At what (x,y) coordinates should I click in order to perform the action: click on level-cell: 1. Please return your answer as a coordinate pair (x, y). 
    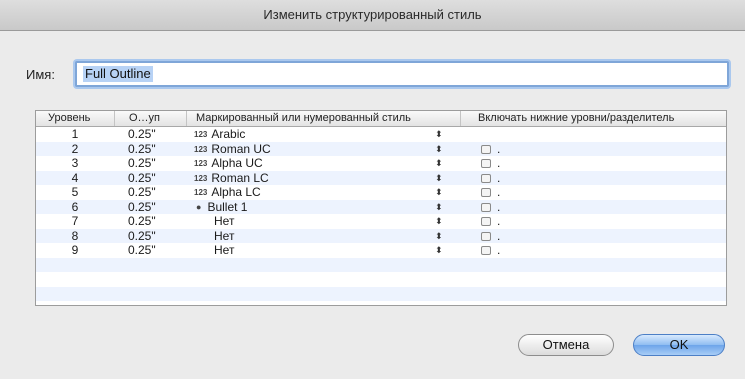
    Looking at the image, I should click on (75, 134).